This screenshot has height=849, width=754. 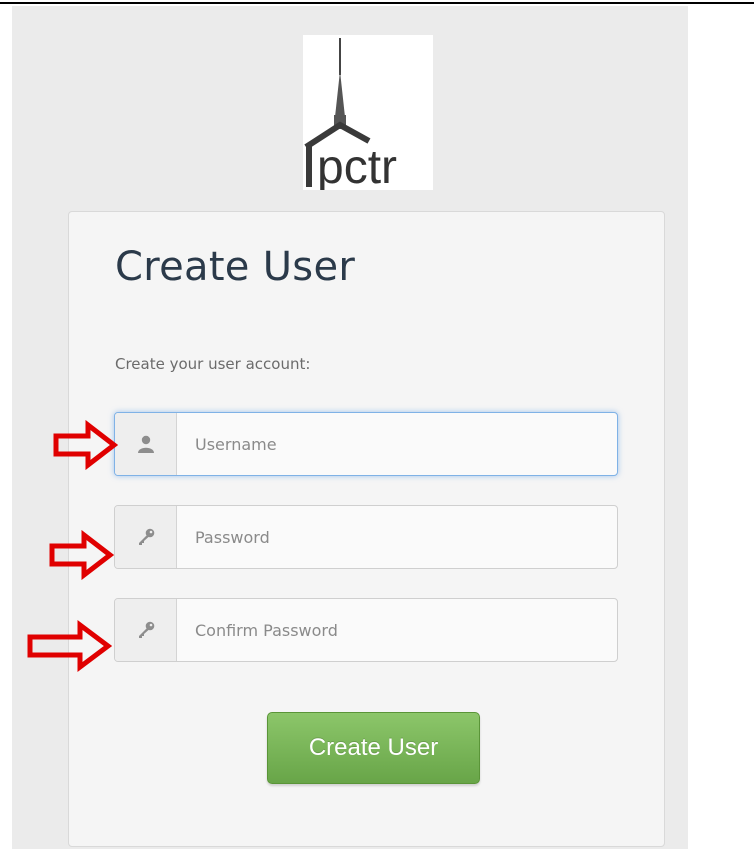 What do you see at coordinates (213, 364) in the screenshot?
I see `form-subtitle: Create your user account:` at bounding box center [213, 364].